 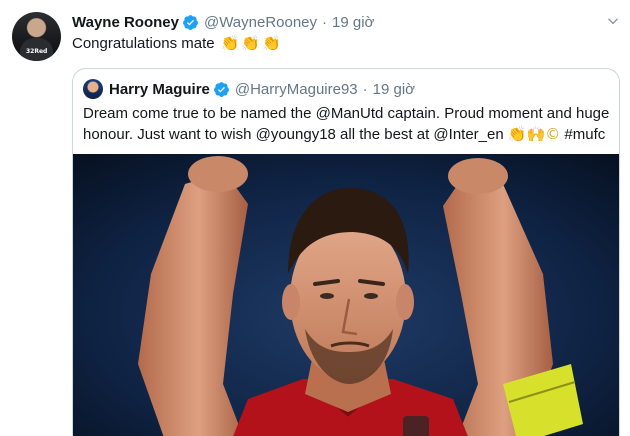 I want to click on tweet-header: Wayne Rooney @WayneRooney · 19 giờ, so click(x=223, y=22).